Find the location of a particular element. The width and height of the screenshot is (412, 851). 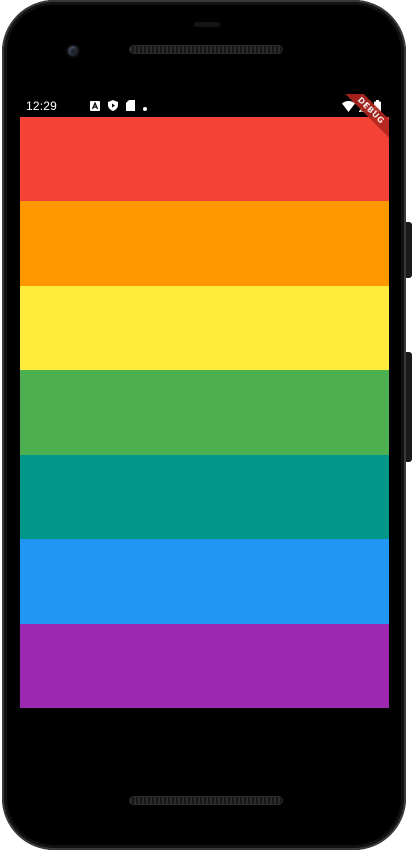

sd-card-icon is located at coordinates (130, 107).